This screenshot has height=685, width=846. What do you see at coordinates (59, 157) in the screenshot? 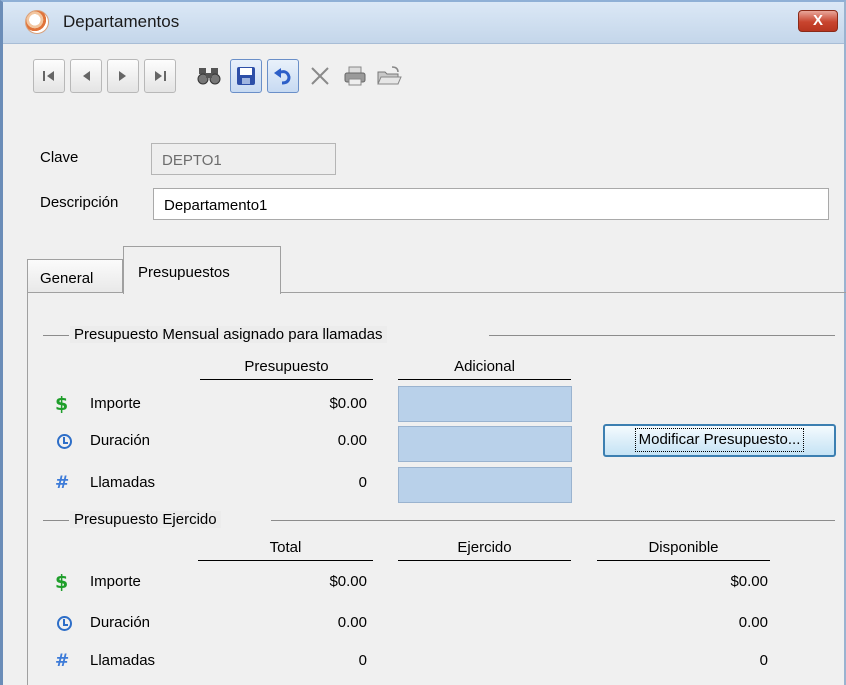
I see `clave-label: Clave` at bounding box center [59, 157].